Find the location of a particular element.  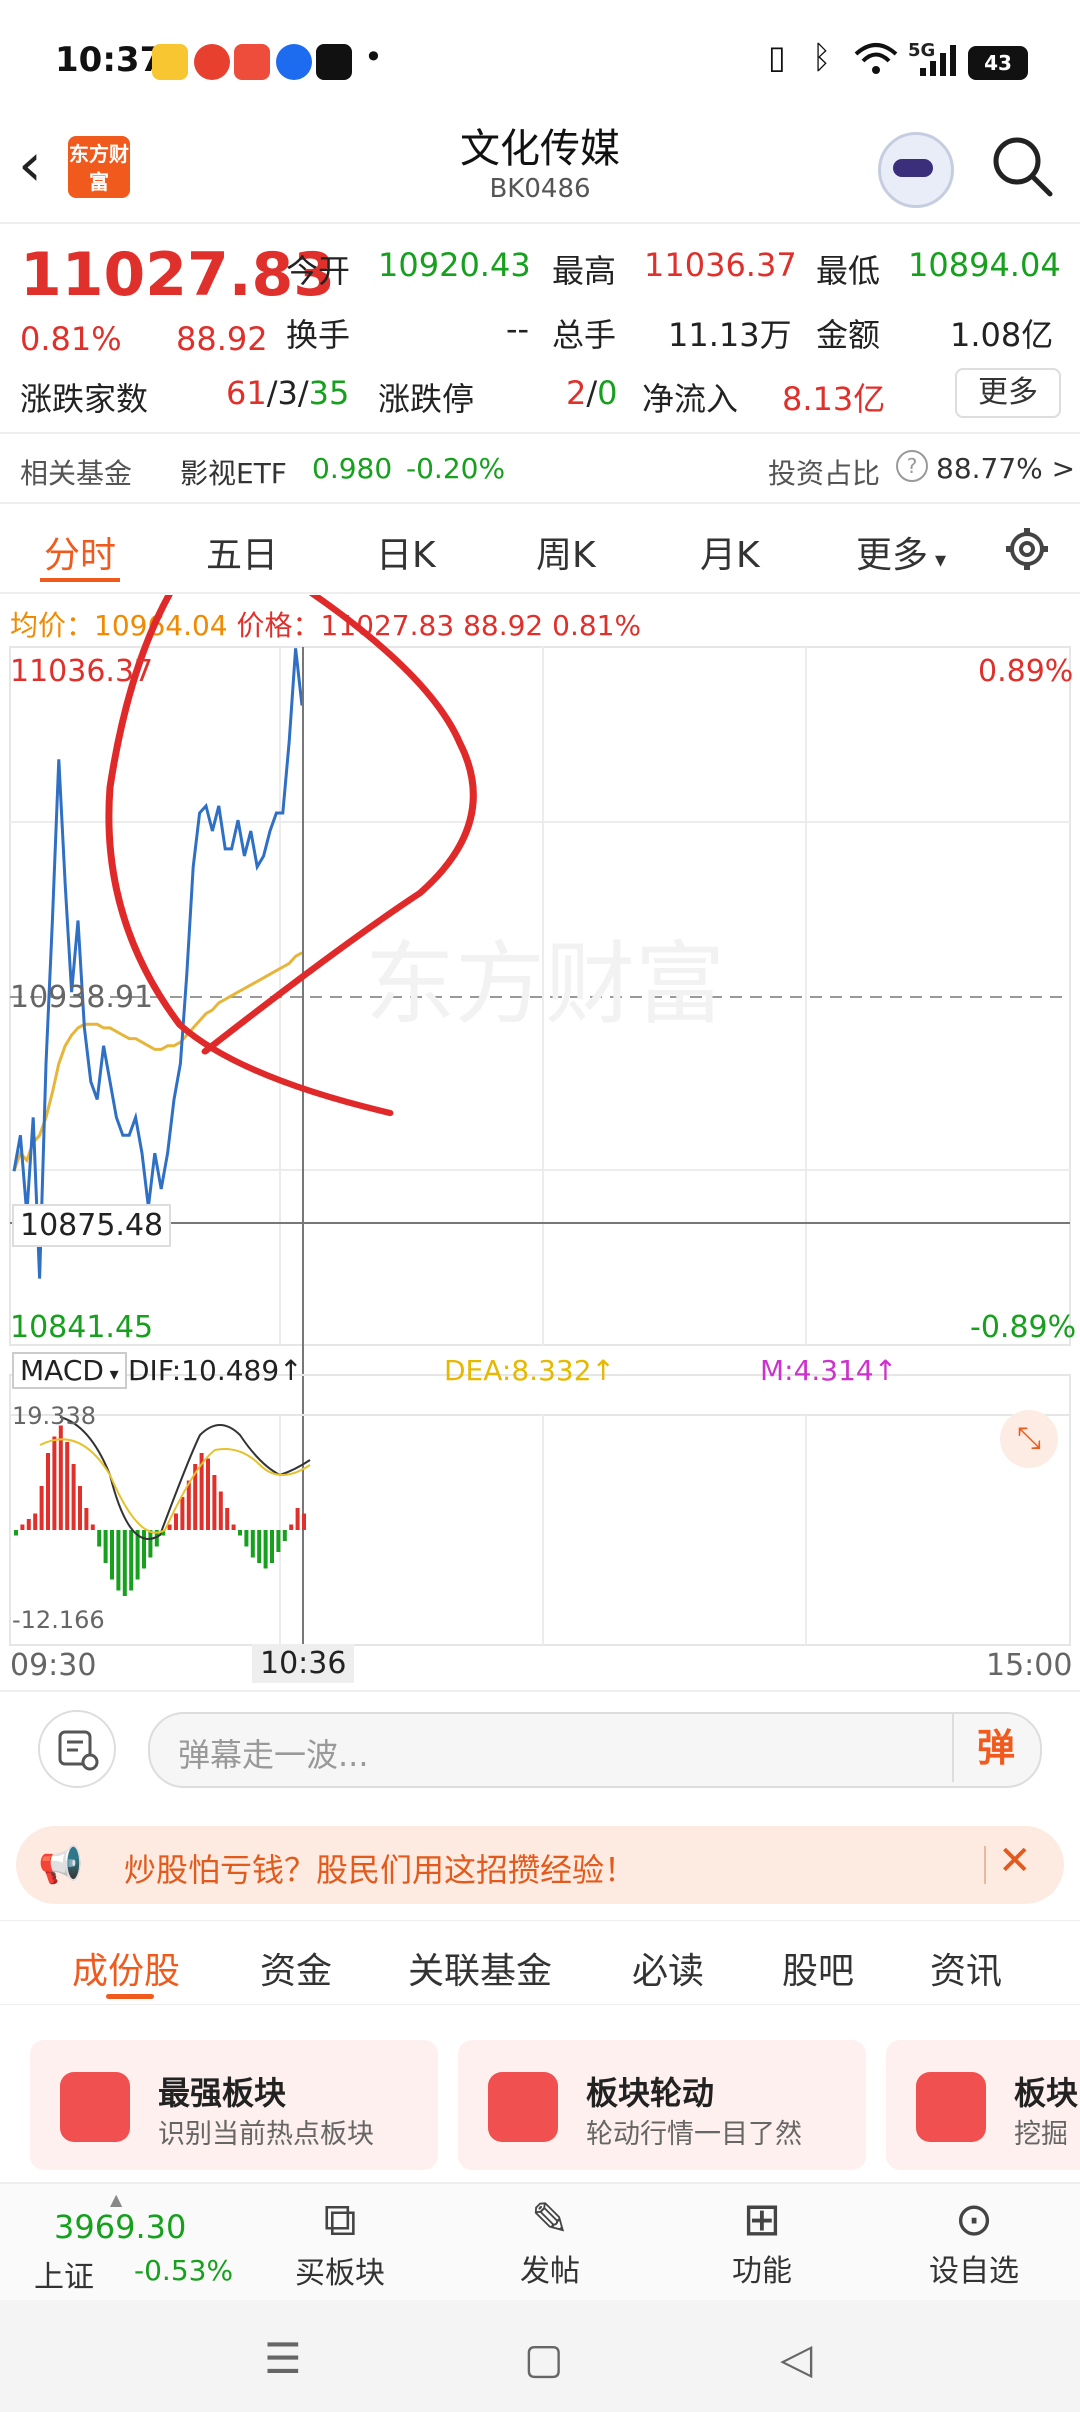

turnover-label: 换手 is located at coordinates (318, 335).